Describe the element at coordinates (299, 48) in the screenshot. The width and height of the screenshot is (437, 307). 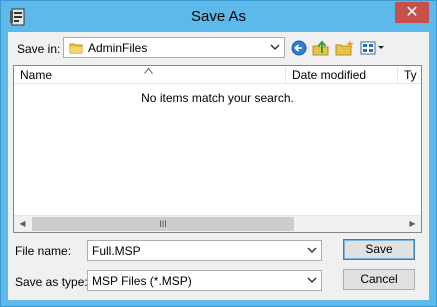
I see `back-icon` at that location.